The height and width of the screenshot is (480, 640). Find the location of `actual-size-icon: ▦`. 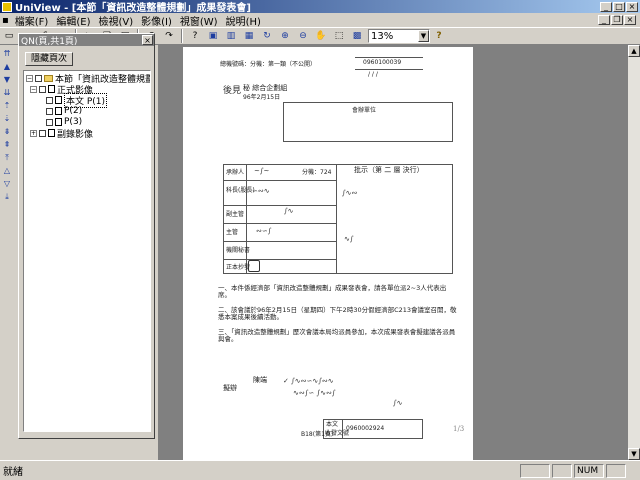

actual-size-icon: ▦ is located at coordinates (249, 36).